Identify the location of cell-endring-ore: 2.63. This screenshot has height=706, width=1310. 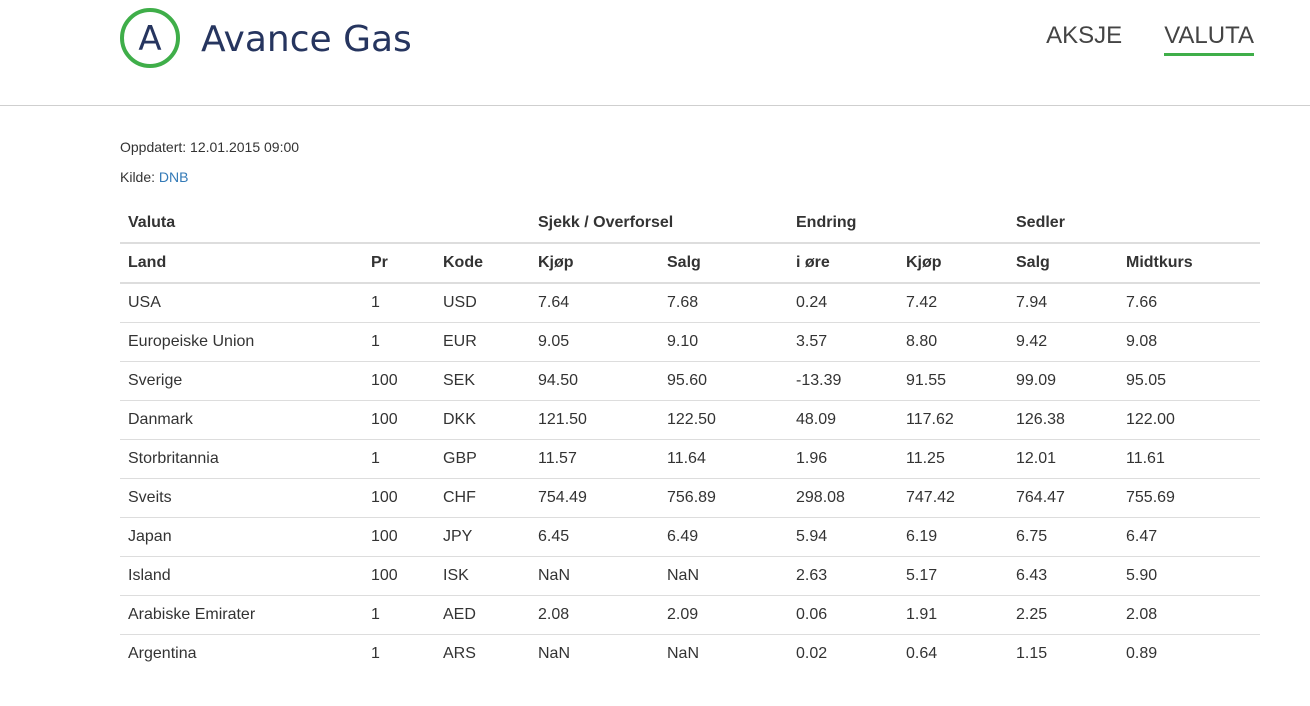
(843, 576).